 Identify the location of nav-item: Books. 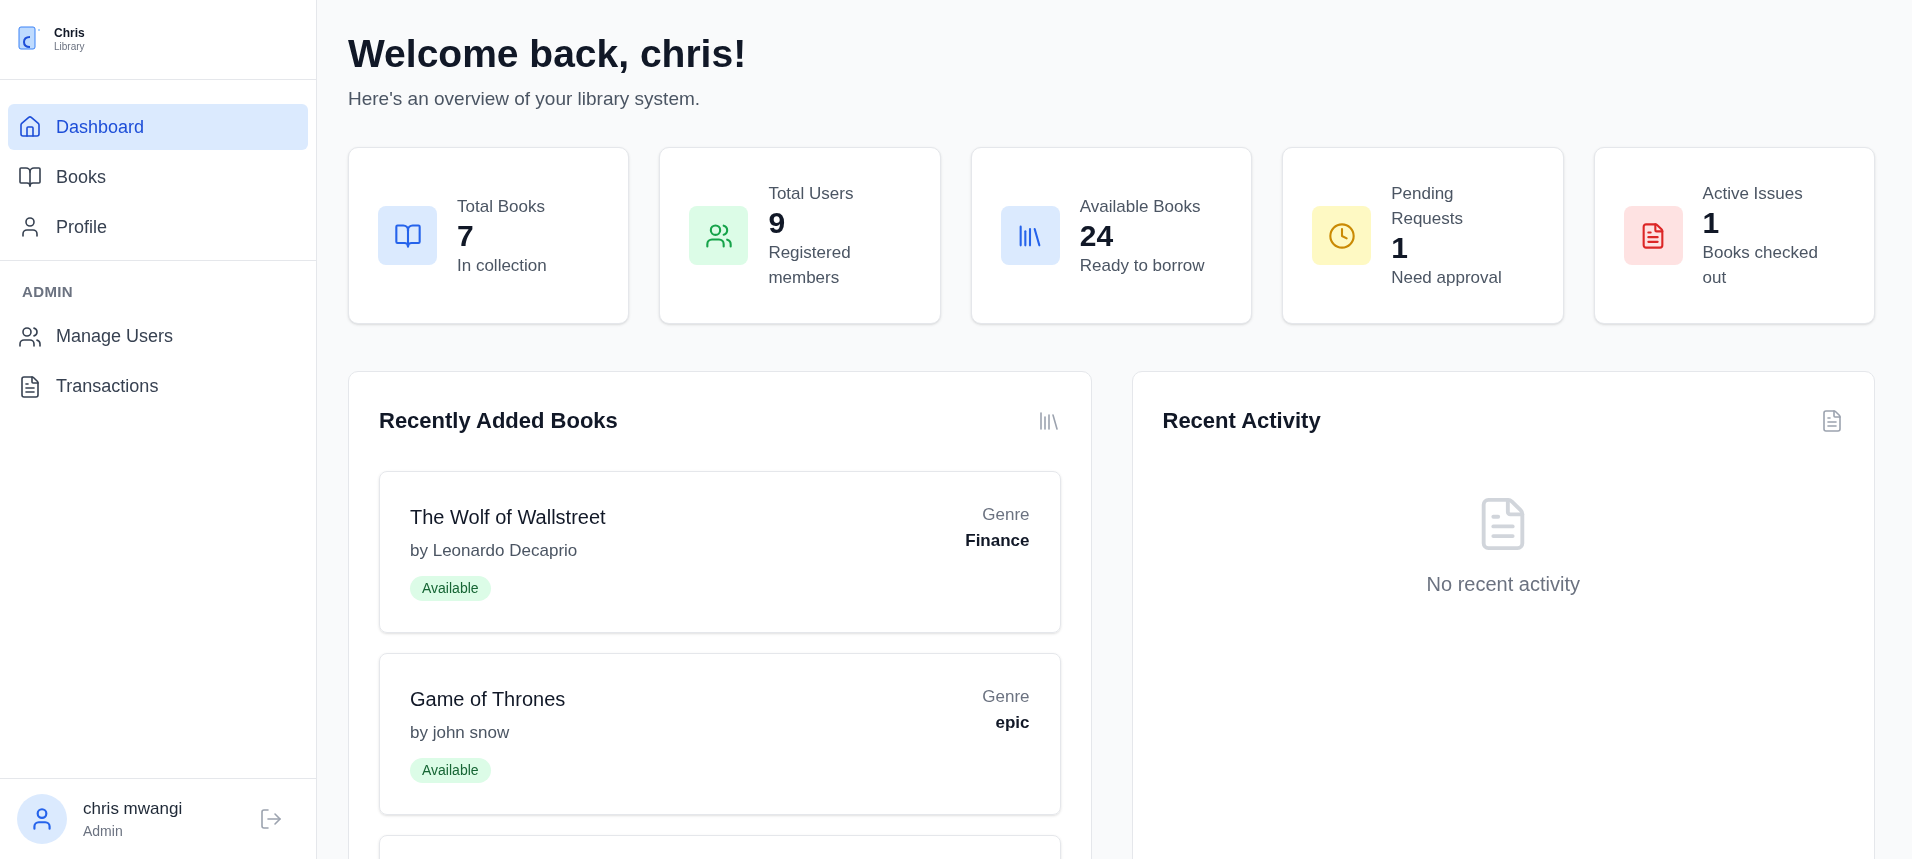
(158, 177).